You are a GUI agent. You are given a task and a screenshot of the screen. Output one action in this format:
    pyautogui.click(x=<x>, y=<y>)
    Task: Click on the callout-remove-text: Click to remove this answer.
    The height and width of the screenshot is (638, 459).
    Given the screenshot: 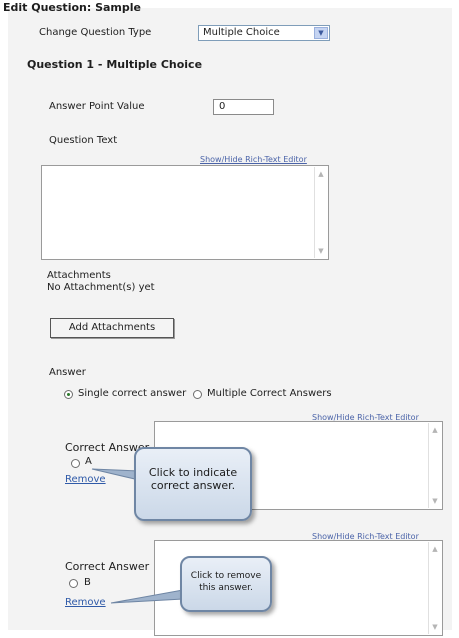 What is the action you would take?
    pyautogui.click(x=226, y=582)
    